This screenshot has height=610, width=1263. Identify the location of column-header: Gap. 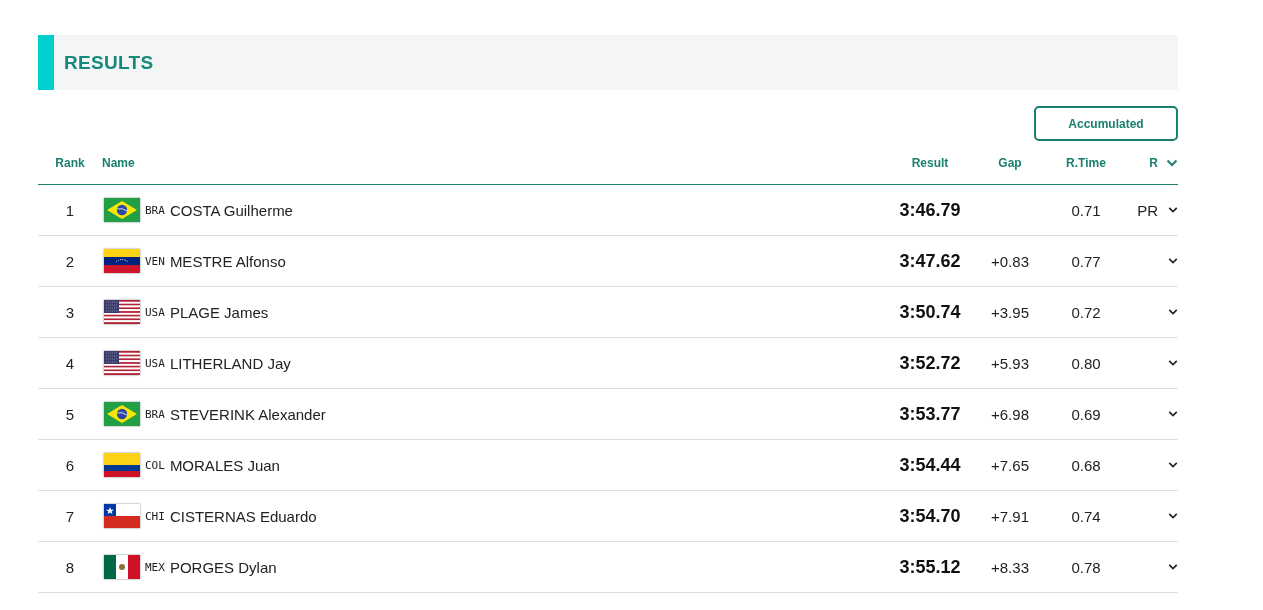
(1010, 162).